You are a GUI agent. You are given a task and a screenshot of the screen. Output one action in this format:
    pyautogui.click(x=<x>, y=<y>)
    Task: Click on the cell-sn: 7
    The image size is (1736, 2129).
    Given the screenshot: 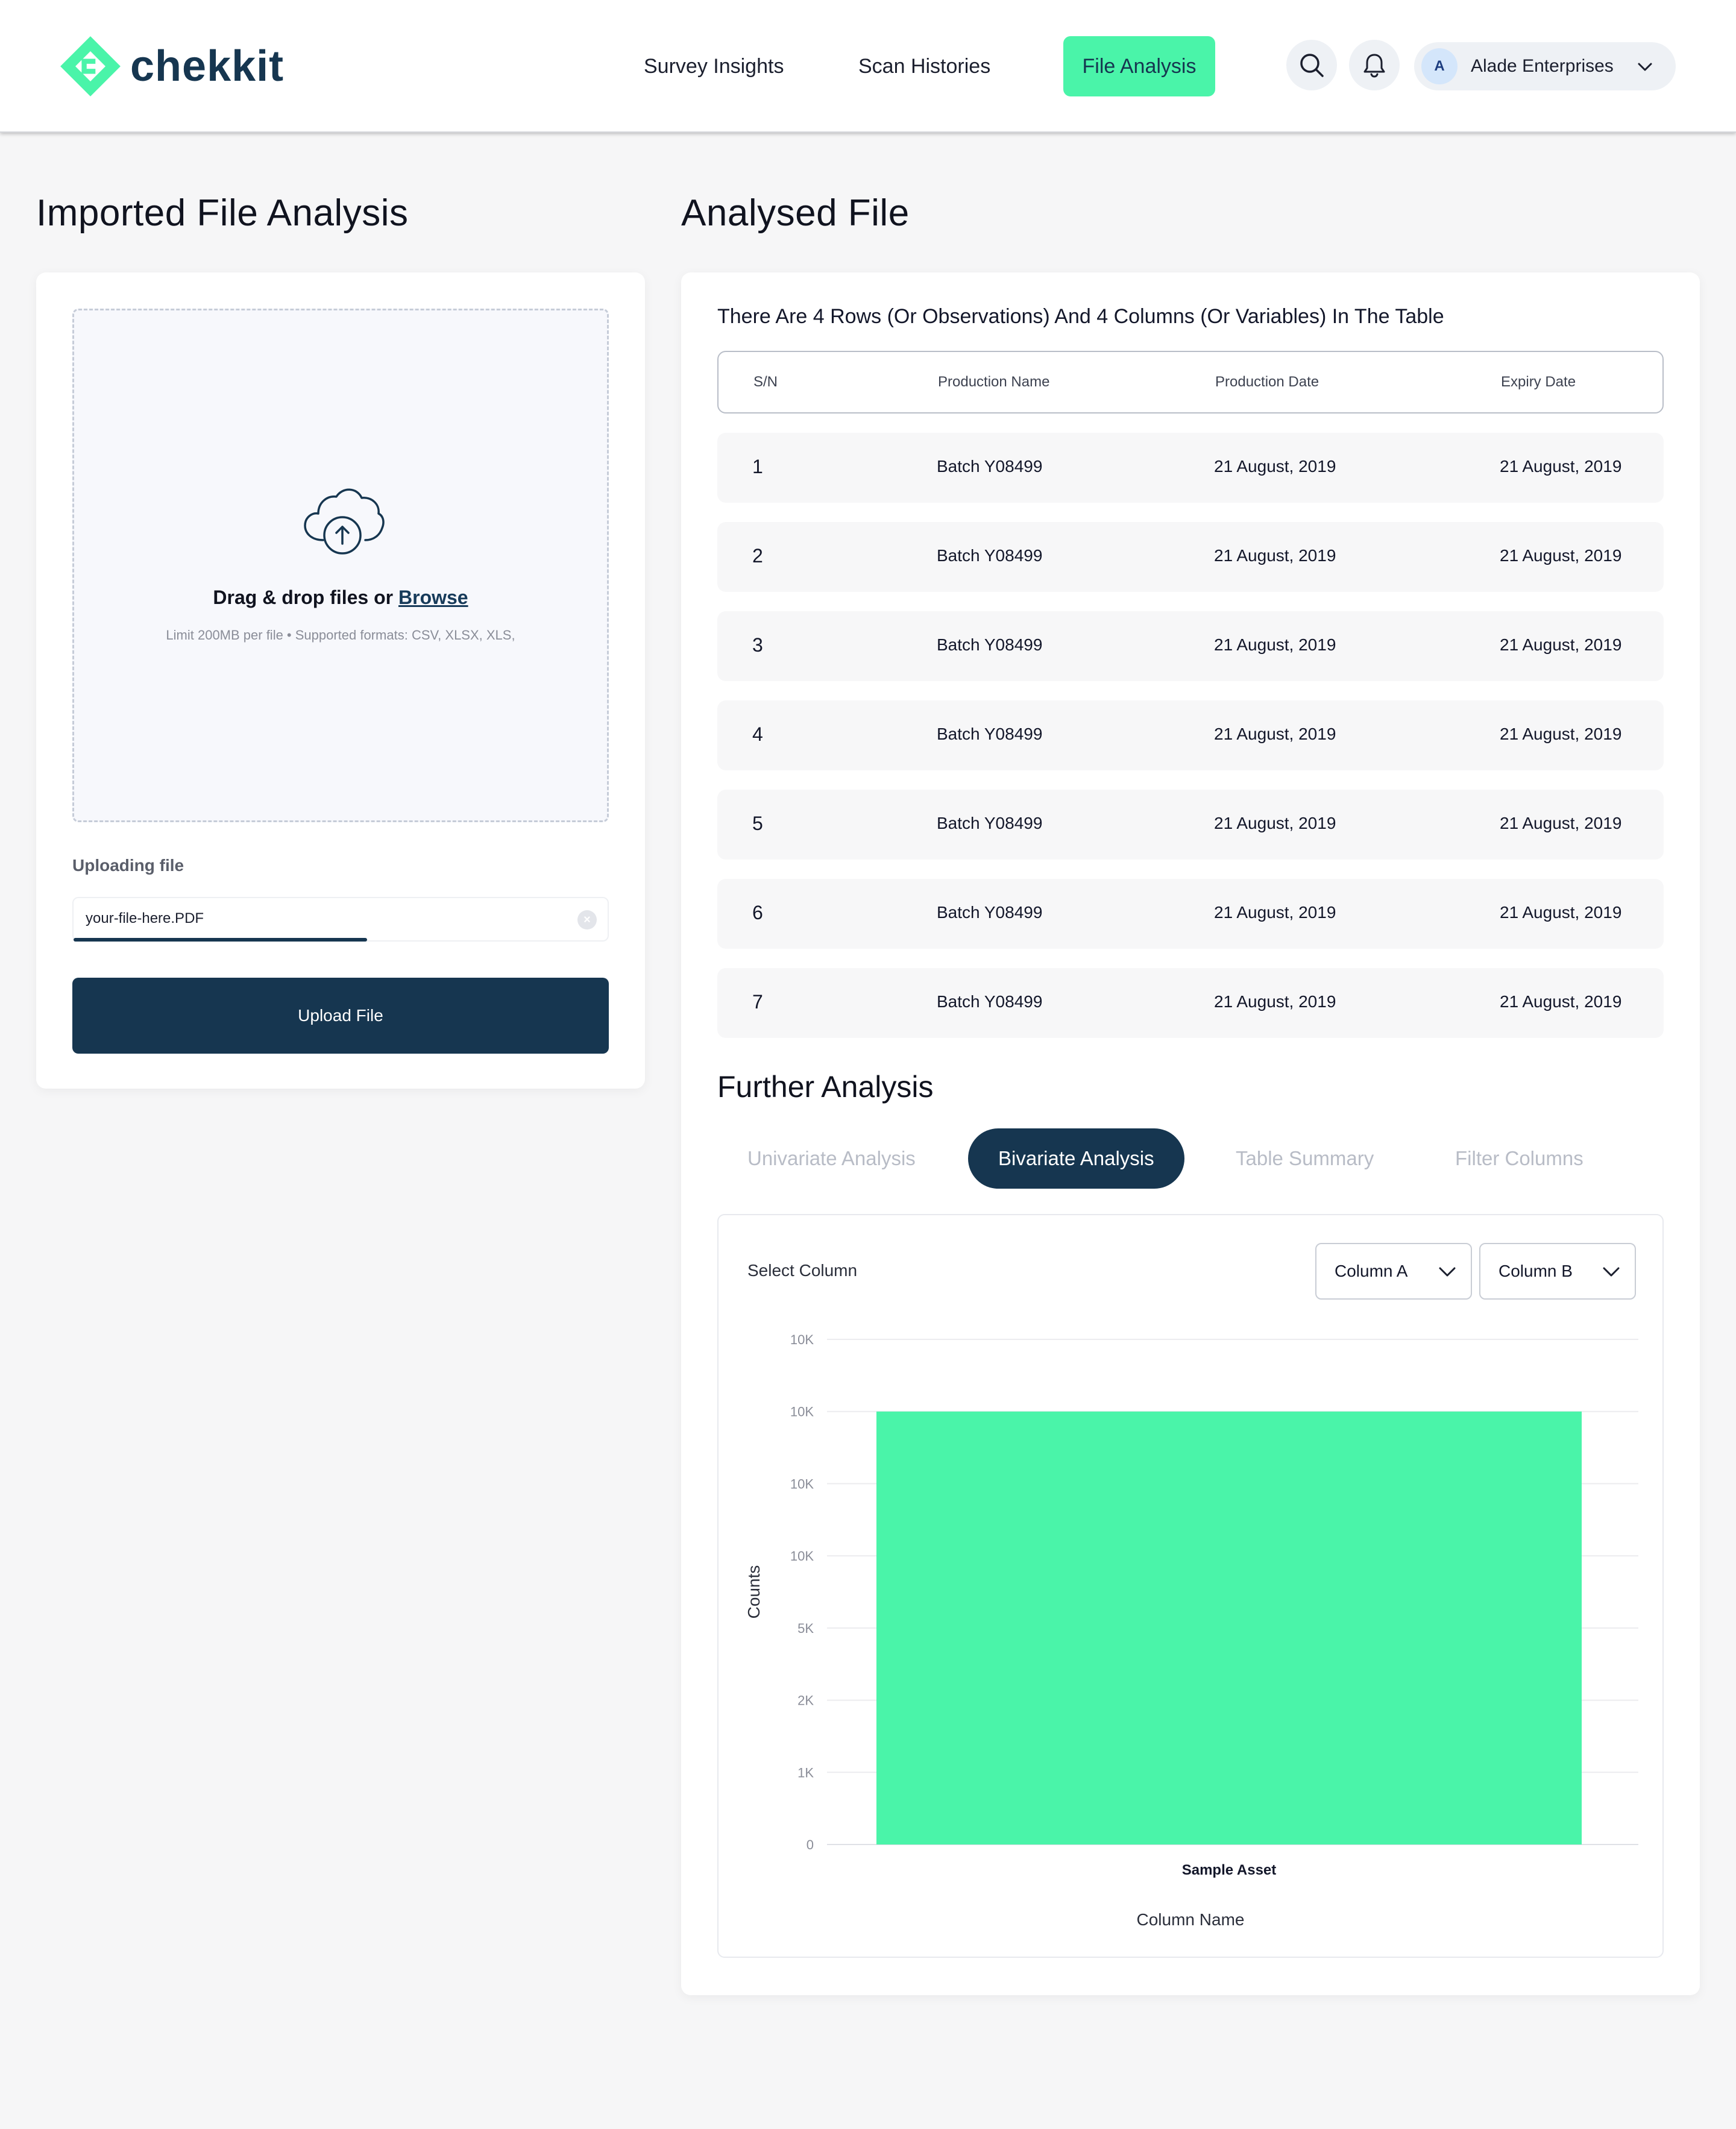 What is the action you would take?
    pyautogui.click(x=757, y=1002)
    